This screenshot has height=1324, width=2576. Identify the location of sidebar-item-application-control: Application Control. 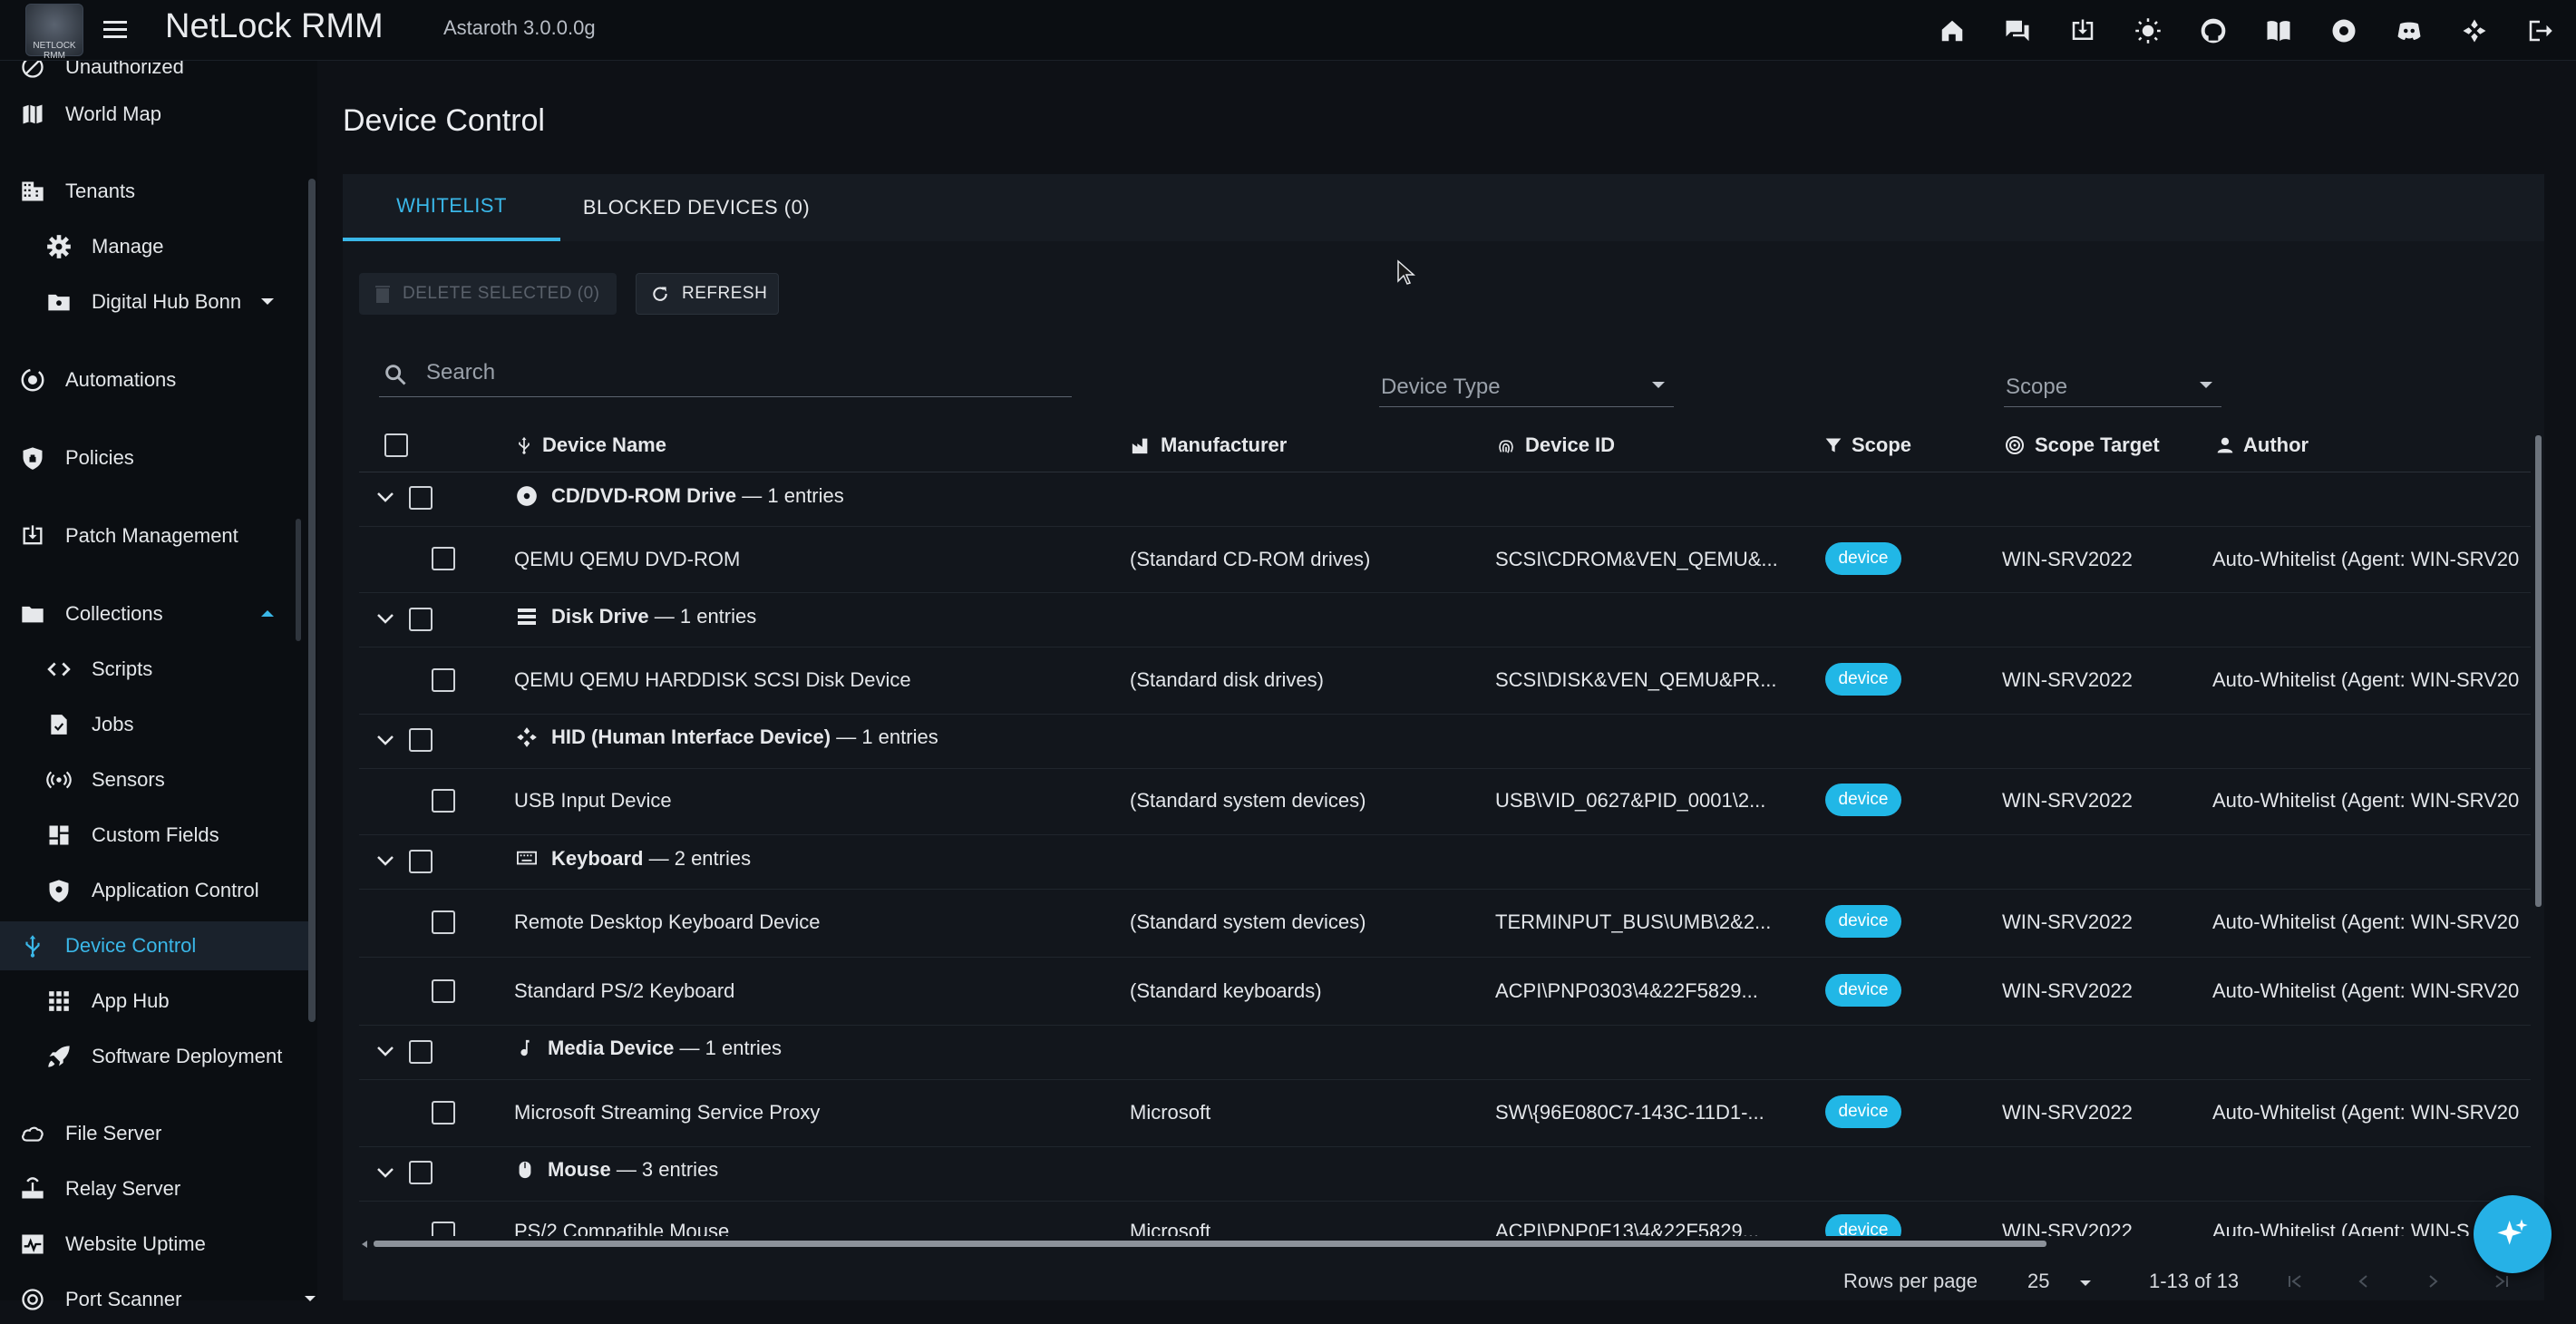
(154, 891).